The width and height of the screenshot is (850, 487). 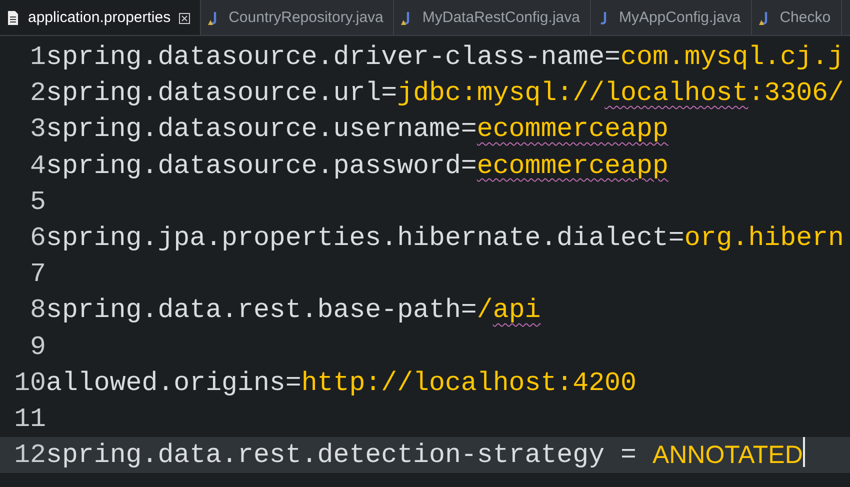 What do you see at coordinates (37, 238) in the screenshot?
I see `line-number: 6` at bounding box center [37, 238].